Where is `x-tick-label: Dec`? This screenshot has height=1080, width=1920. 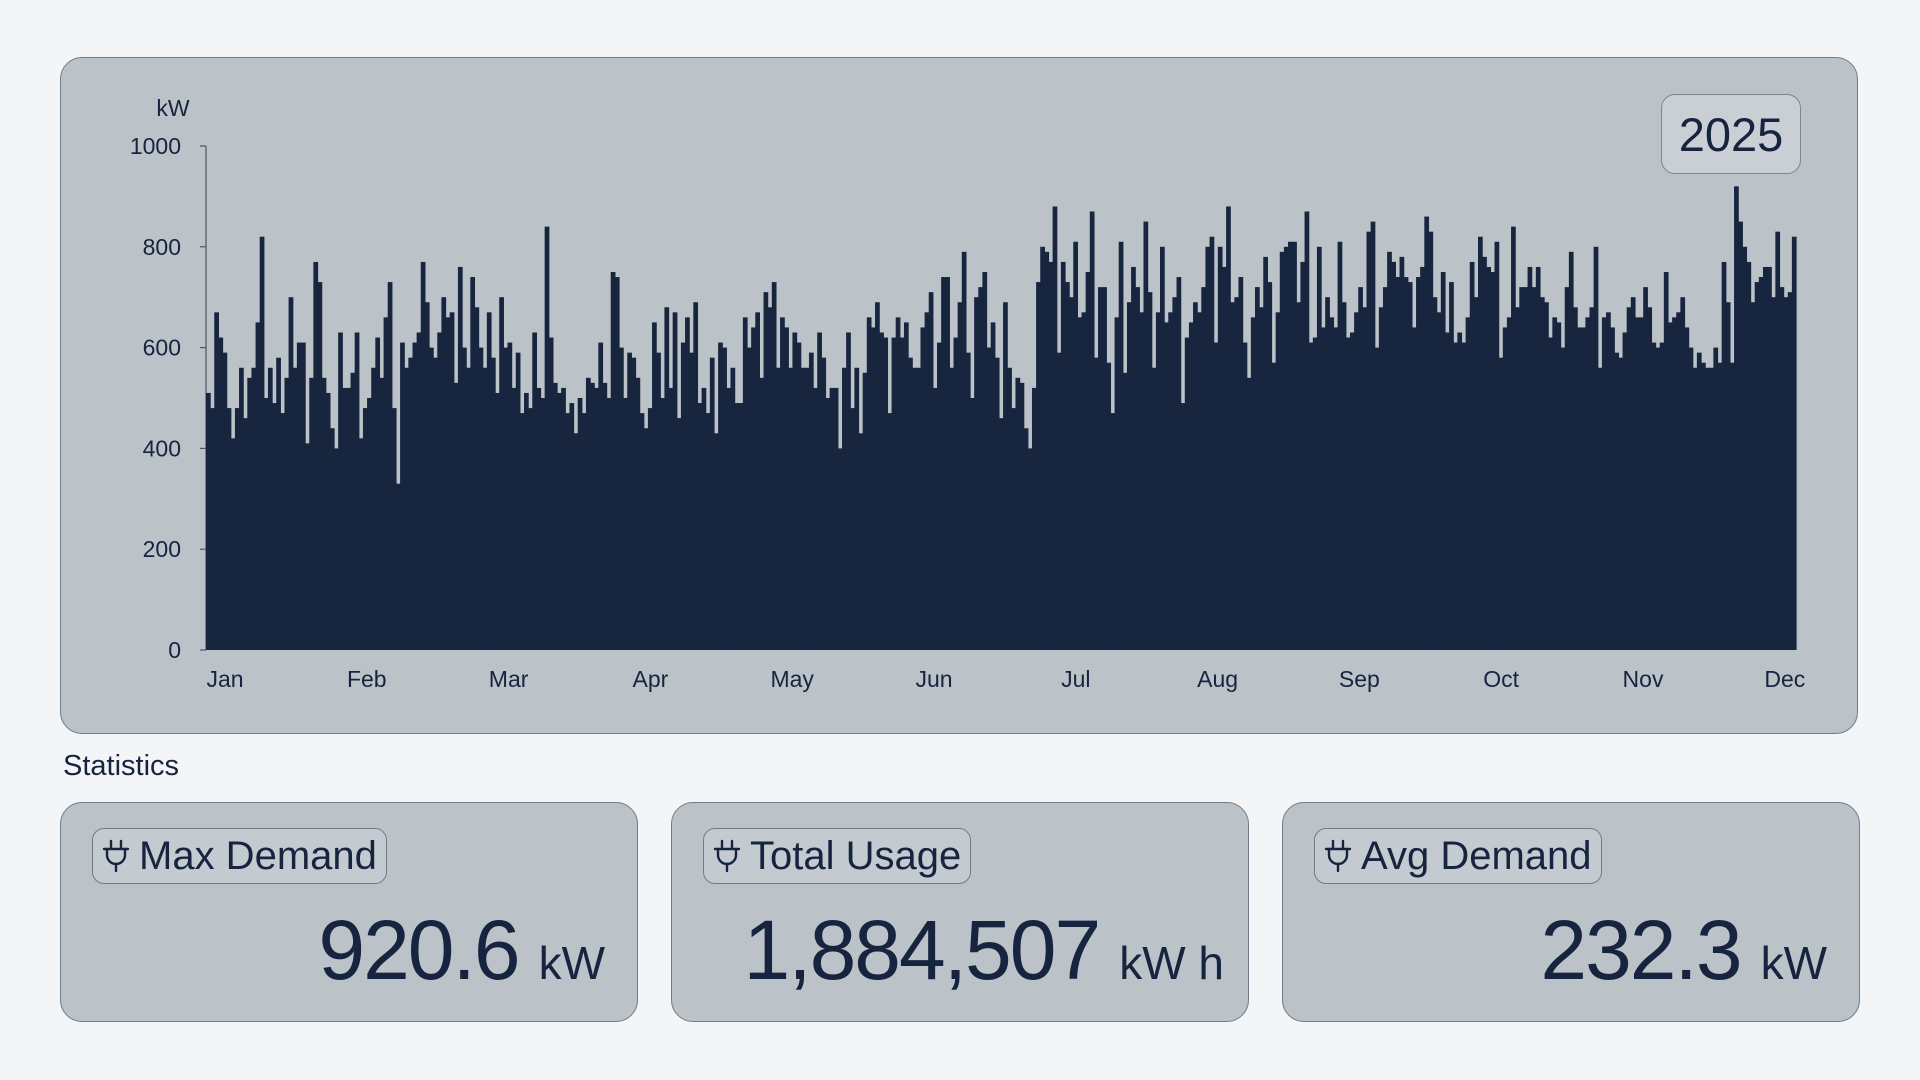
x-tick-label: Dec is located at coordinates (1784, 679).